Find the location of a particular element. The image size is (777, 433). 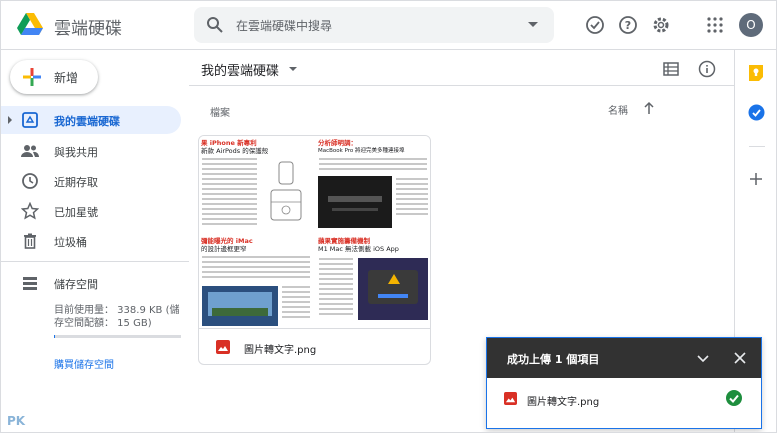

star-icon is located at coordinates (30, 211).